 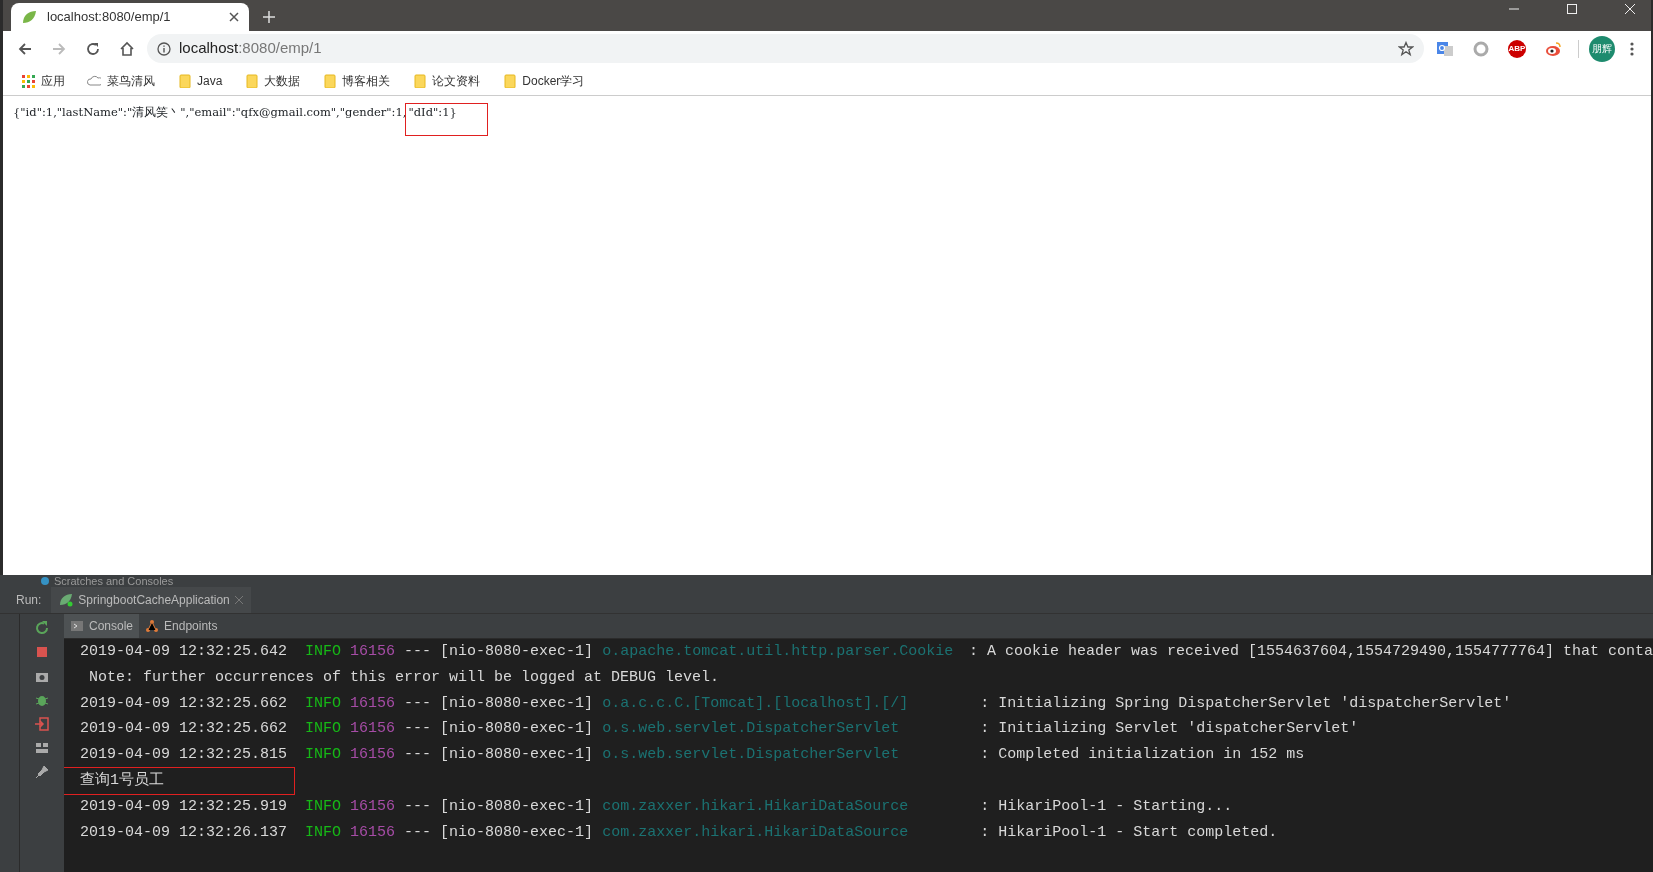 What do you see at coordinates (93, 48) in the screenshot?
I see `reload-icon` at bounding box center [93, 48].